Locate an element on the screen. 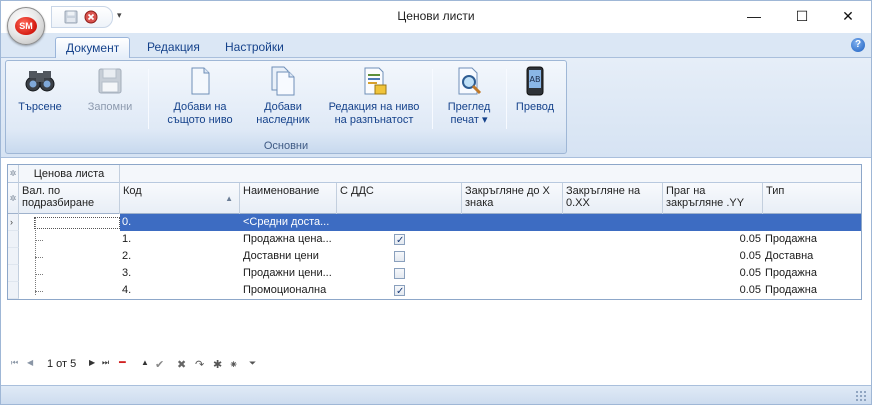 This screenshot has width=872, height=405. last-record-icon: ⏭ is located at coordinates (105, 363).